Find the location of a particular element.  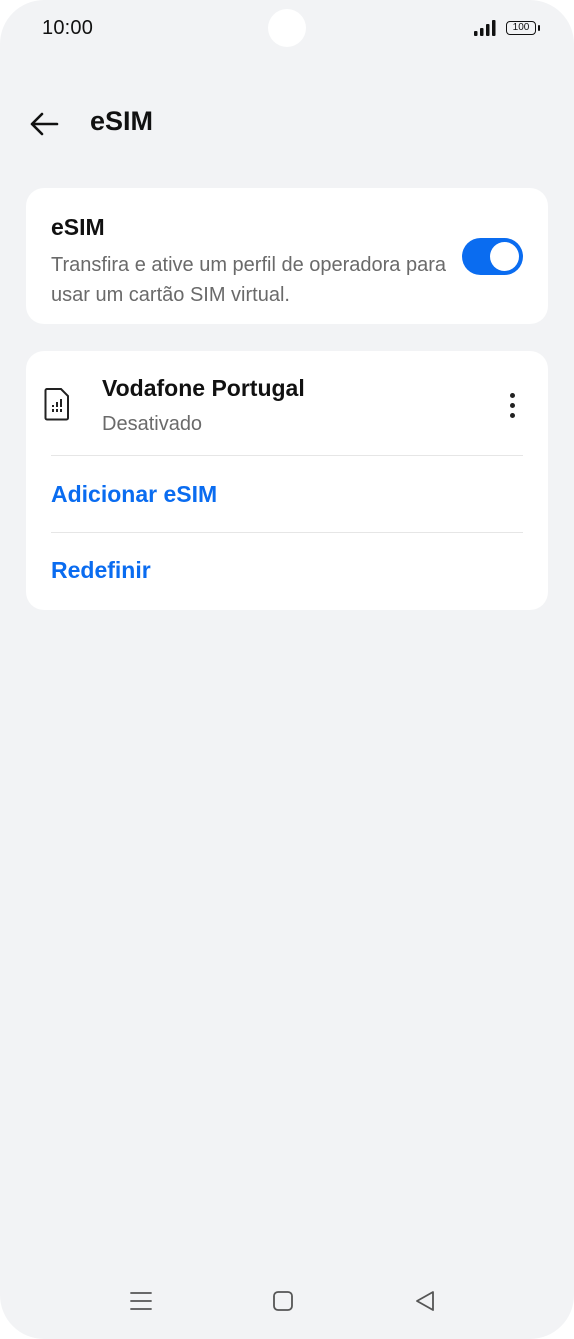

page-title: eSIM is located at coordinates (122, 121).